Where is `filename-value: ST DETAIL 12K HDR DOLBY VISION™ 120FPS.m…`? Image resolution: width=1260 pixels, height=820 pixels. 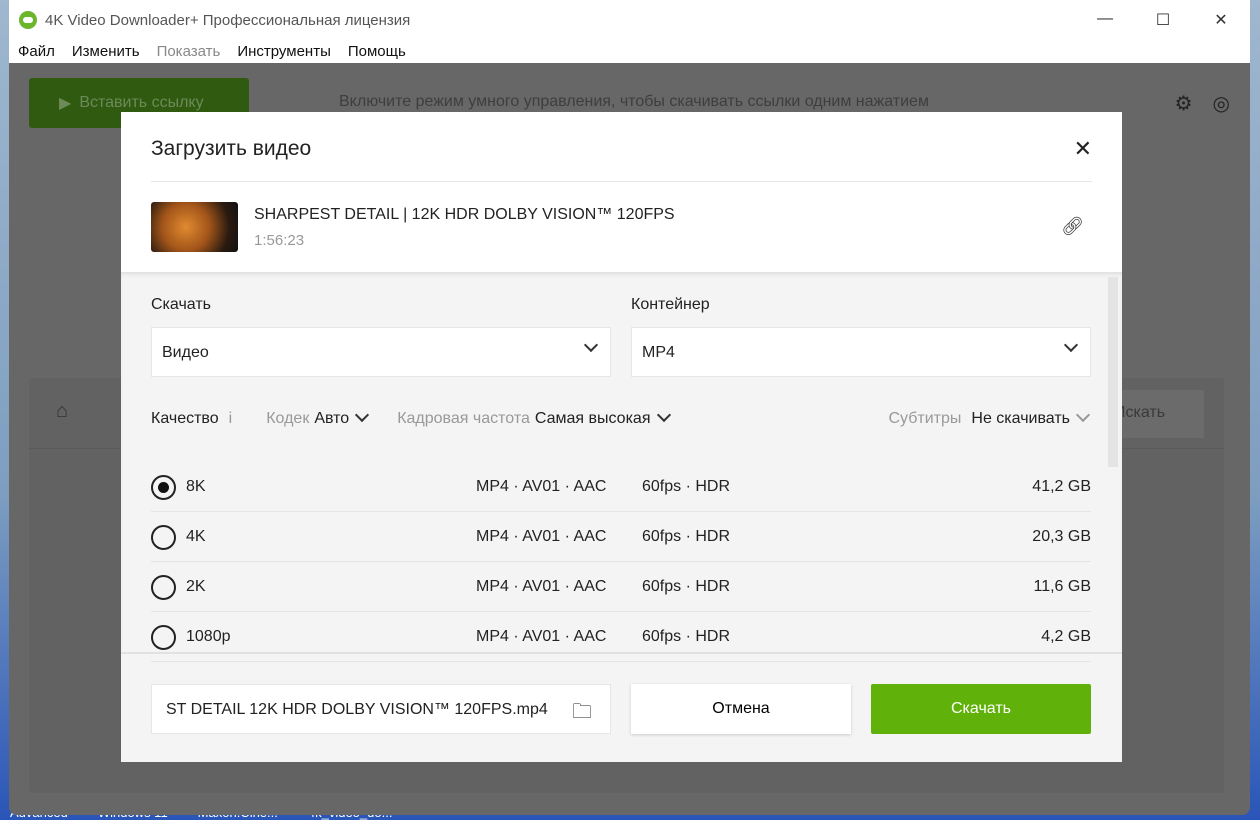
filename-value: ST DETAIL 12K HDR DOLBY VISION™ 120FPS.m… is located at coordinates (357, 709).